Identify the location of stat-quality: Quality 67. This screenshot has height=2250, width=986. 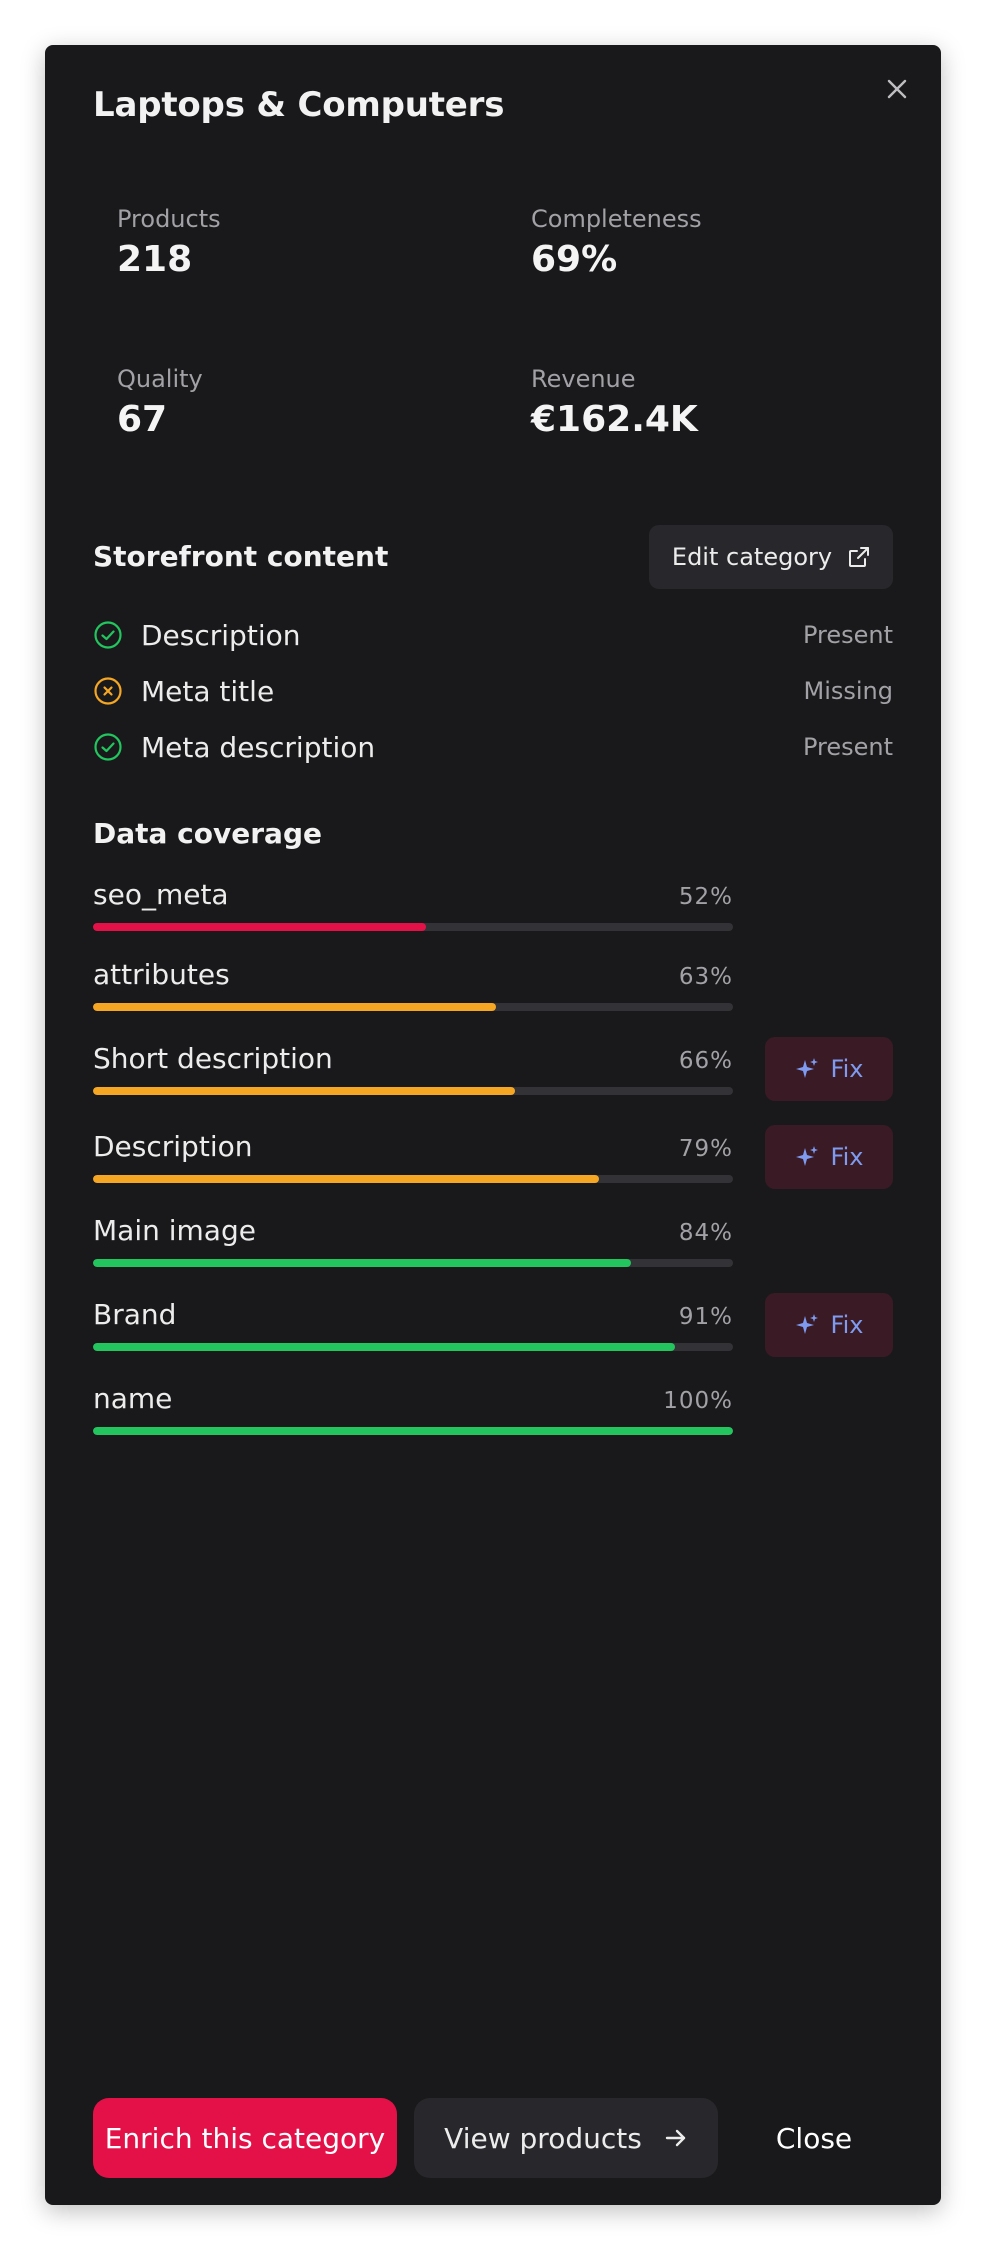
(160, 402).